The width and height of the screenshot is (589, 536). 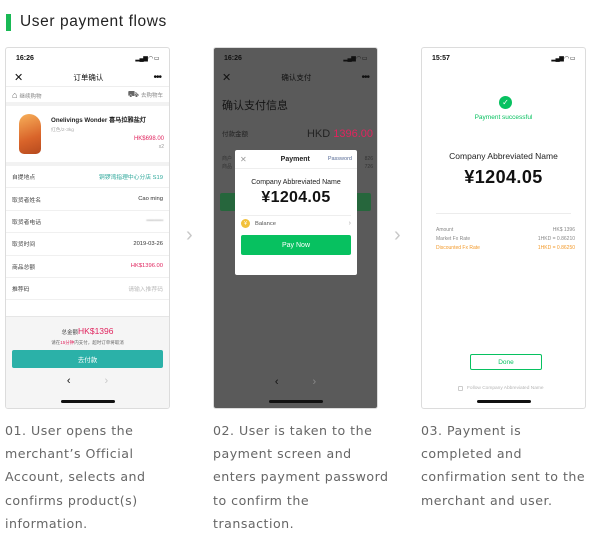 I want to click on nav-bar: ✕ 订单确认 •••, so click(x=87, y=77).